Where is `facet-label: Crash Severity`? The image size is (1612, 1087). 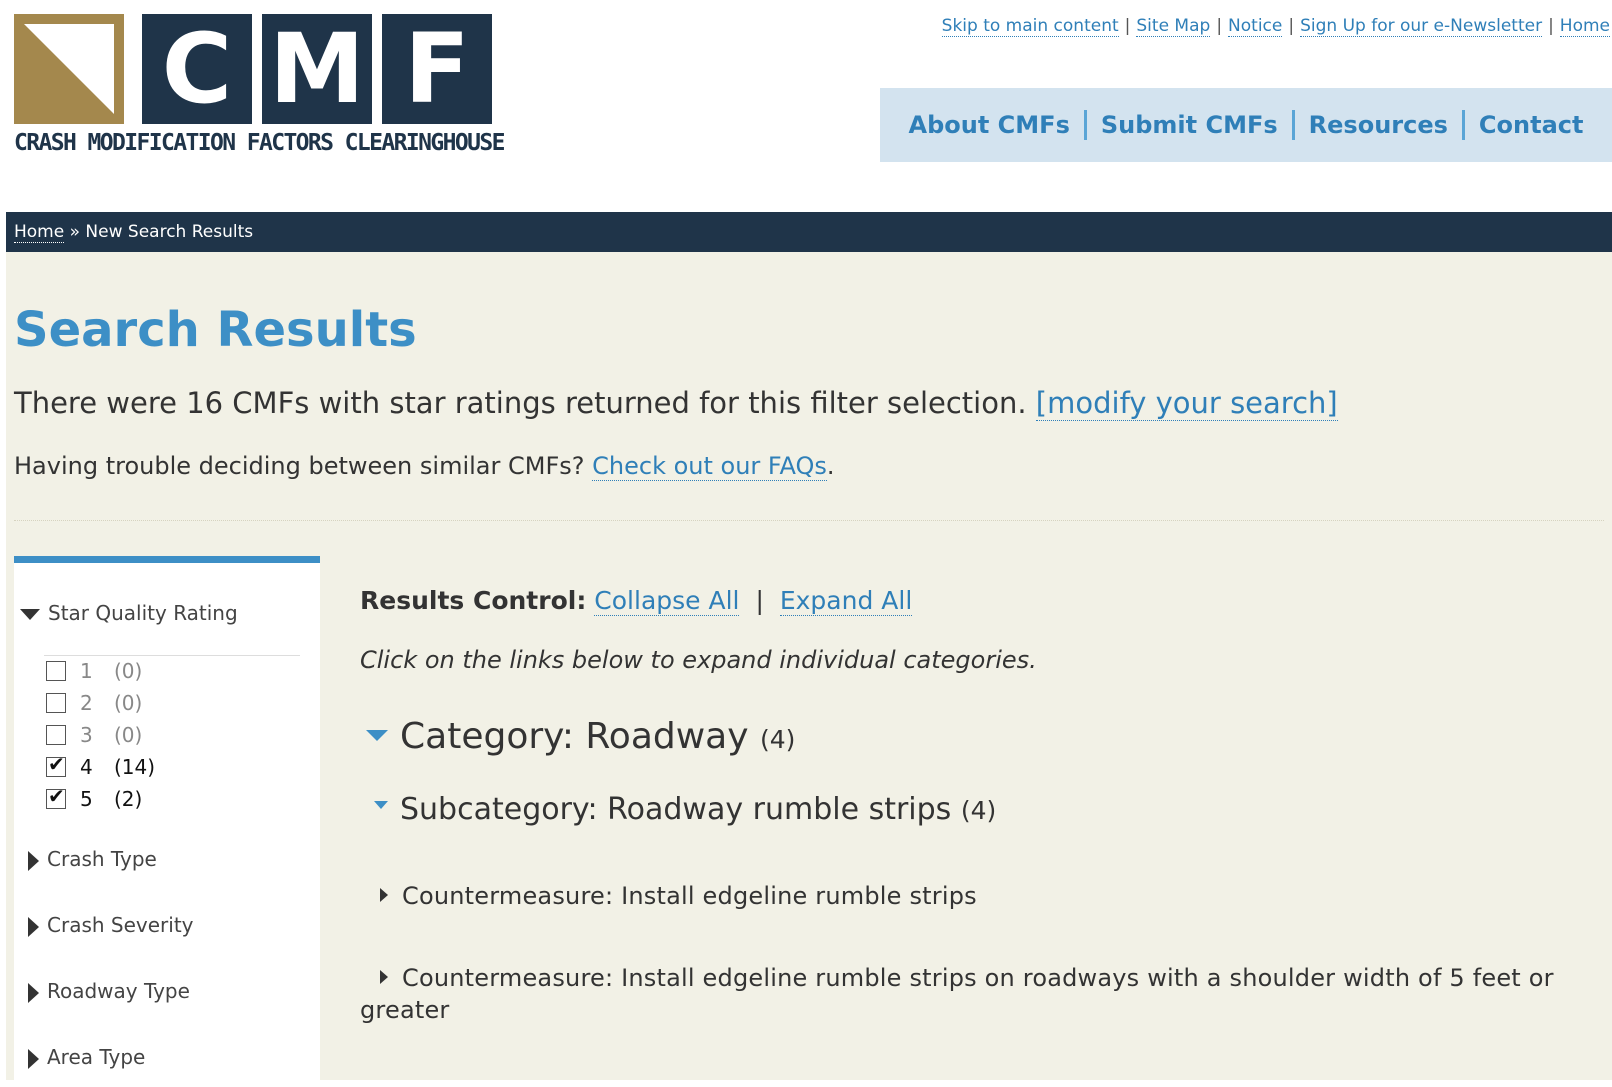
facet-label: Crash Severity is located at coordinates (120, 925).